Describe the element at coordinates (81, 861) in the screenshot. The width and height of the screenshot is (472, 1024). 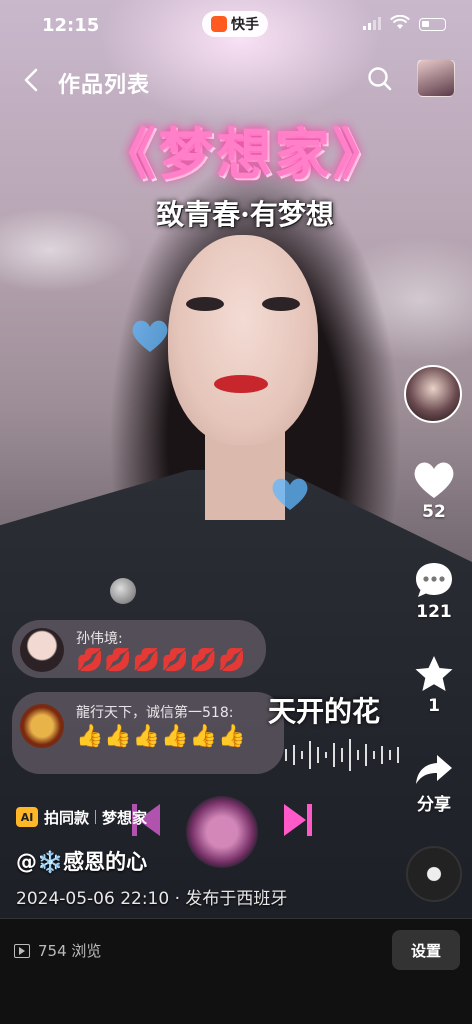
I see `author-name: @❄️感恩的心` at that location.